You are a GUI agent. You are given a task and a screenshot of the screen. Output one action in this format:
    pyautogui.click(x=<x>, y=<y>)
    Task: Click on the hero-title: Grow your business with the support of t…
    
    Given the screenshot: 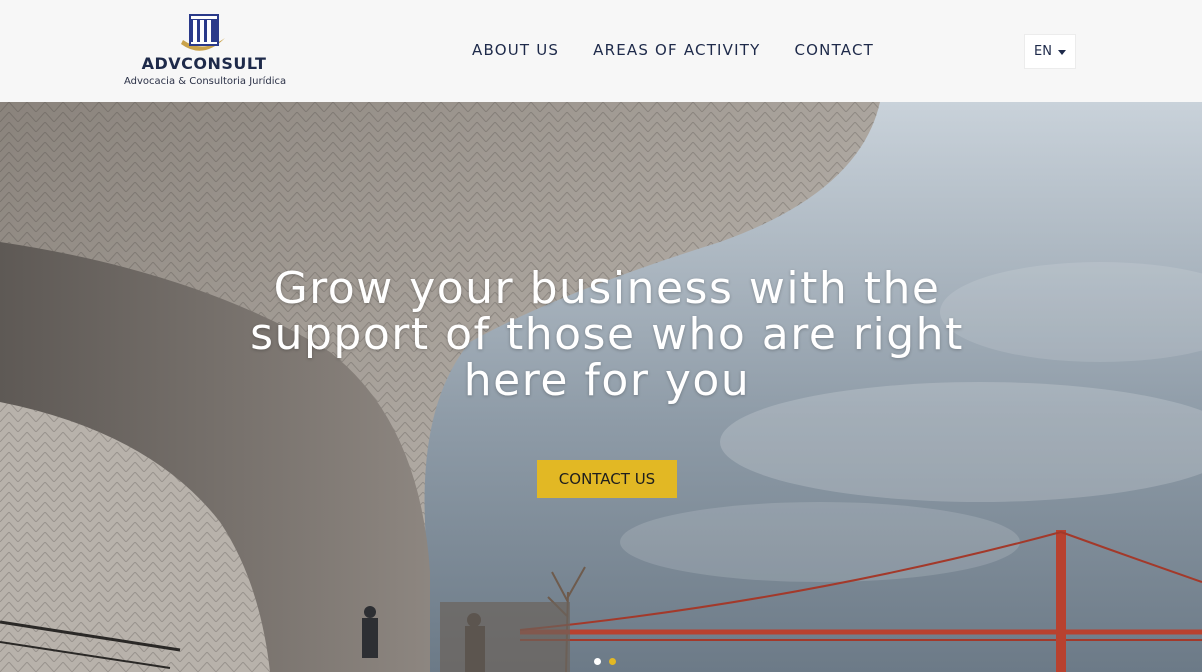 What is the action you would take?
    pyautogui.click(x=607, y=334)
    